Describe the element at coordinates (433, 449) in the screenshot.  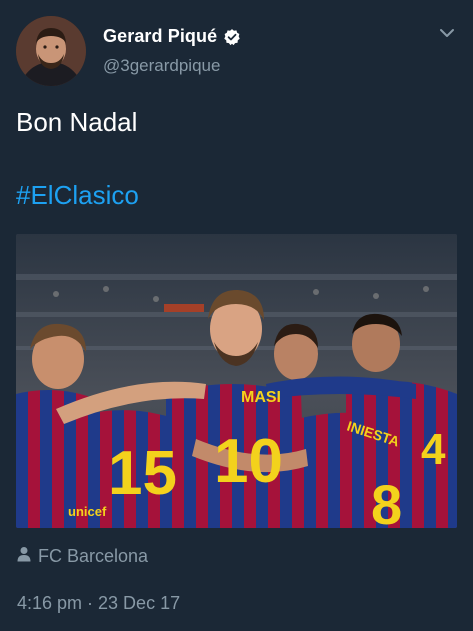
I see `jersey-number-4: 4` at that location.